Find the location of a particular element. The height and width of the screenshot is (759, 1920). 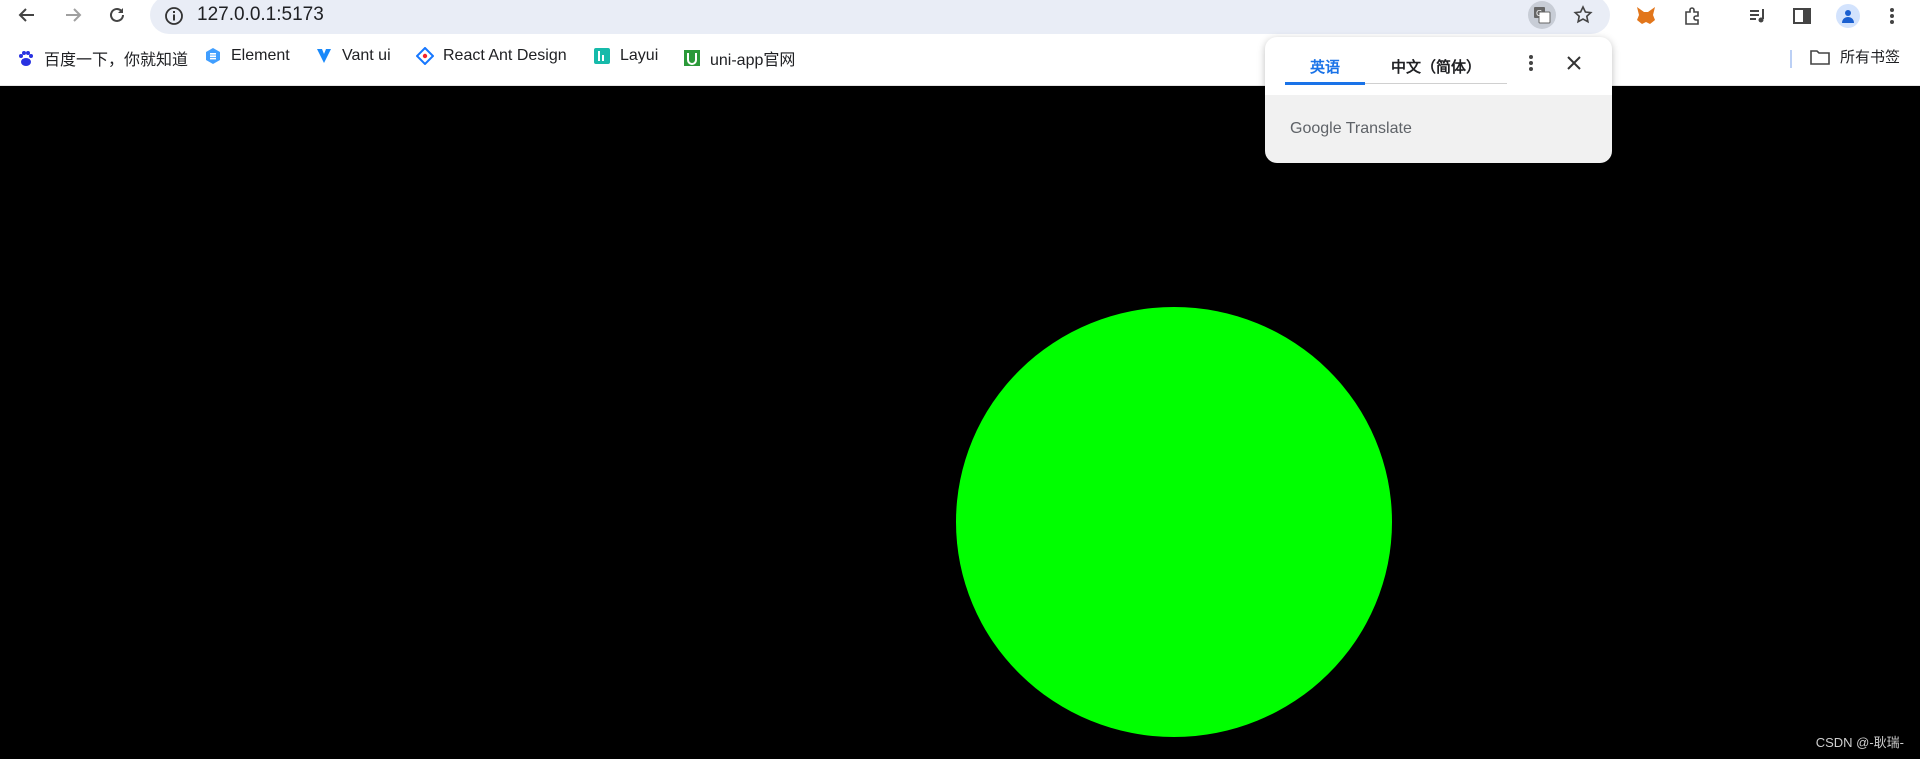

green-circle is located at coordinates (1174, 522).